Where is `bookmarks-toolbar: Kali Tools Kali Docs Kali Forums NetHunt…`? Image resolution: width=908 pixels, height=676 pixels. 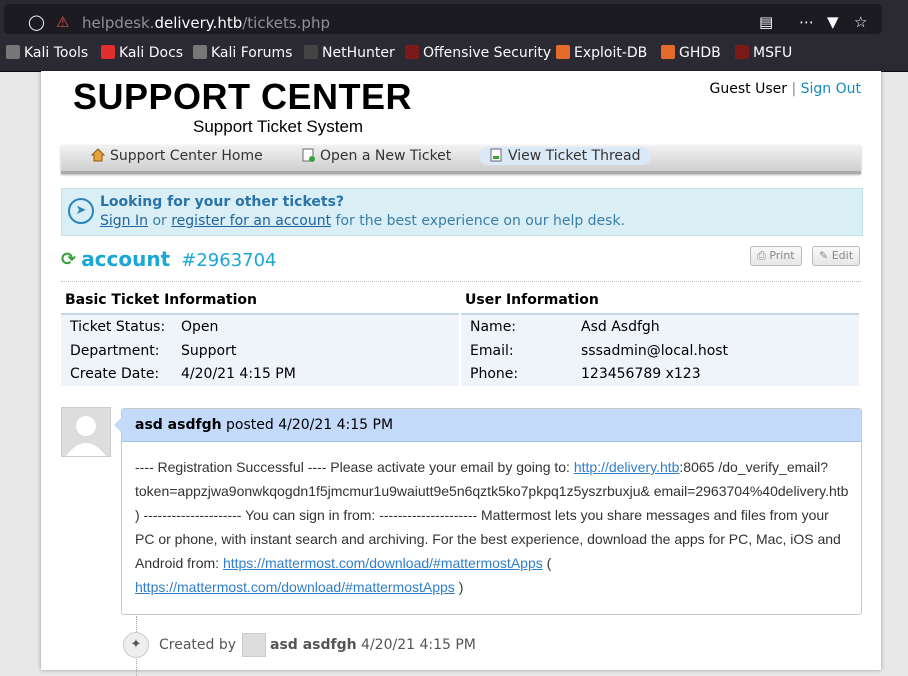
bookmarks-toolbar: Kali Tools Kali Docs Kali Forums NetHunt… is located at coordinates (454, 55).